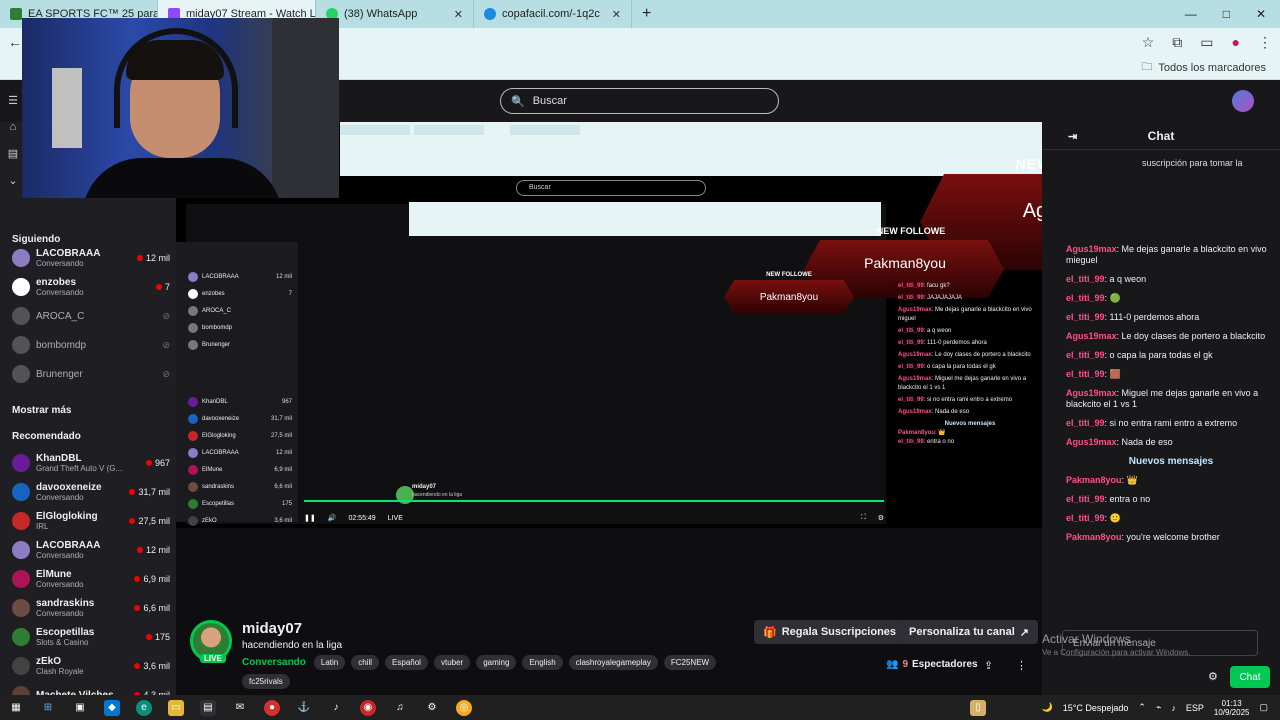 This screenshot has height=720, width=1280. I want to click on show-more-link: Mostrar más, so click(41, 410).